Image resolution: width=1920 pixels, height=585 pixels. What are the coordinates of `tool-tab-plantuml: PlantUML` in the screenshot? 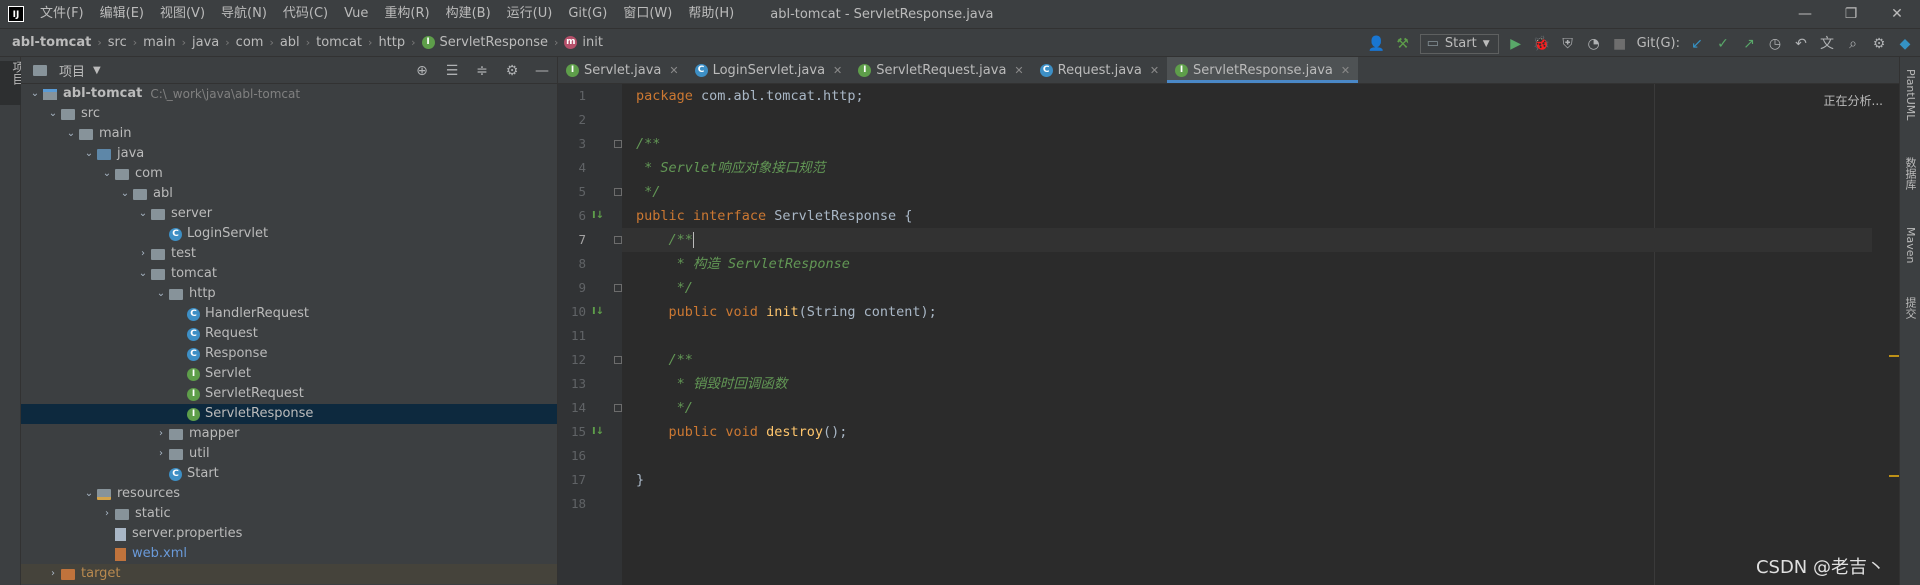 It's located at (1910, 94).